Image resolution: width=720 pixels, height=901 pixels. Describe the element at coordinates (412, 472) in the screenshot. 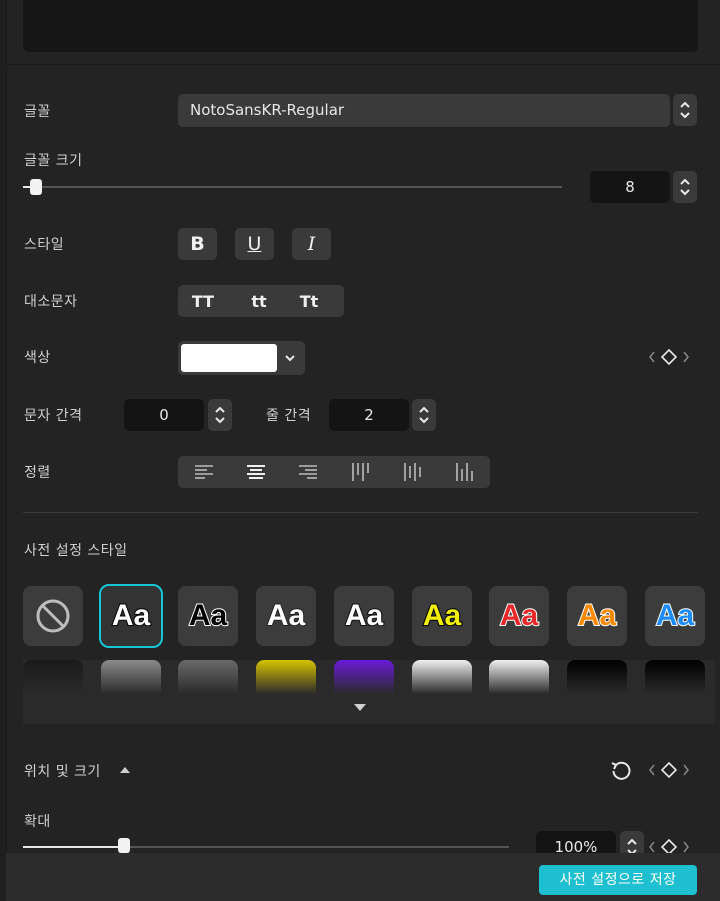

I see `align-middle-vertical-icon` at that location.